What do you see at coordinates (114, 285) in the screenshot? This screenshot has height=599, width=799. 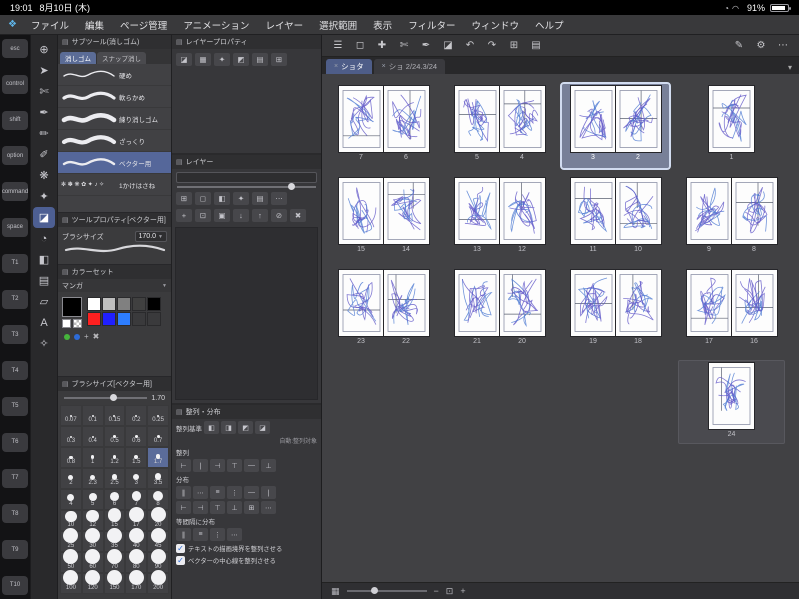 I see `color-set-preset-dropdown: マンガ ▼` at bounding box center [114, 285].